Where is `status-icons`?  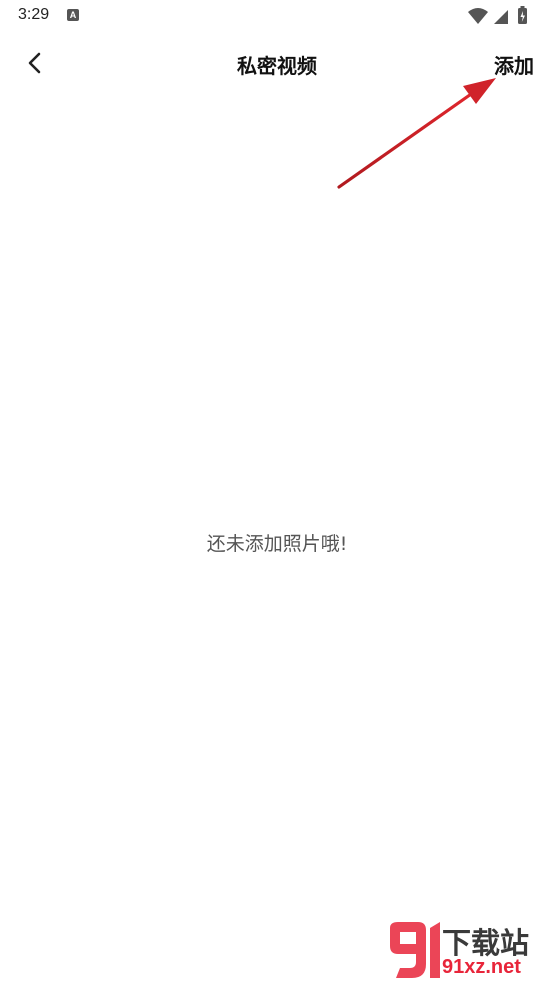 status-icons is located at coordinates (501, 15).